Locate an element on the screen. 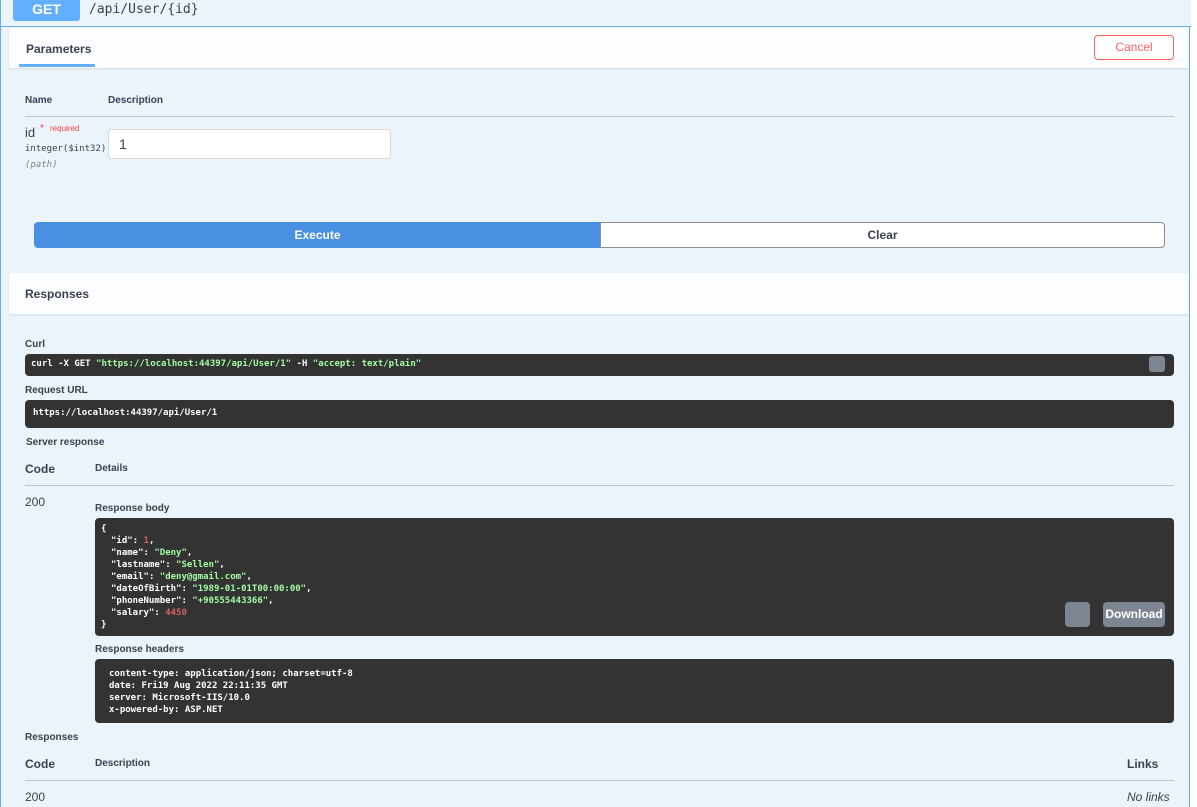 This screenshot has height=807, width=1197. col-code: Code is located at coordinates (40, 469).